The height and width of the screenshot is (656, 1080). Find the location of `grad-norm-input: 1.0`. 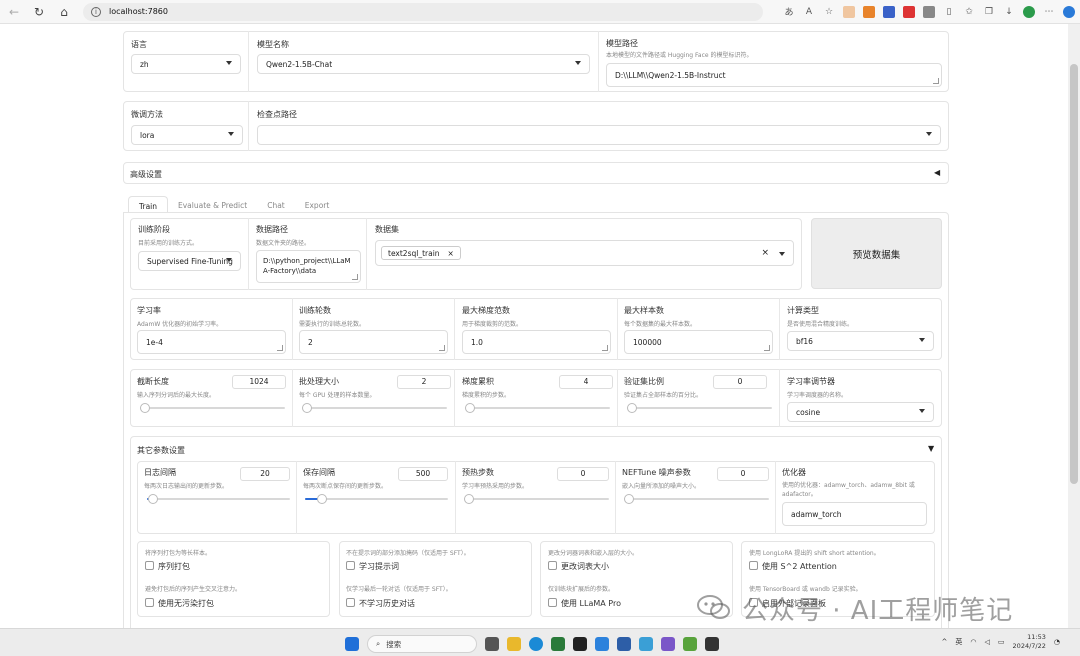

grad-norm-input: 1.0 is located at coordinates (536, 342).